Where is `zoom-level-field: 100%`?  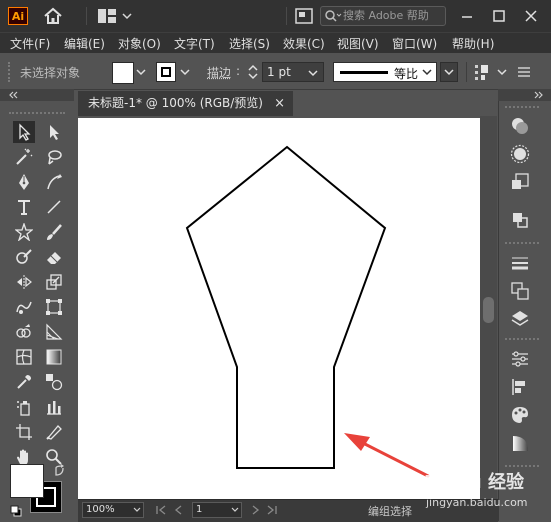
zoom-level-field: 100% is located at coordinates (113, 510).